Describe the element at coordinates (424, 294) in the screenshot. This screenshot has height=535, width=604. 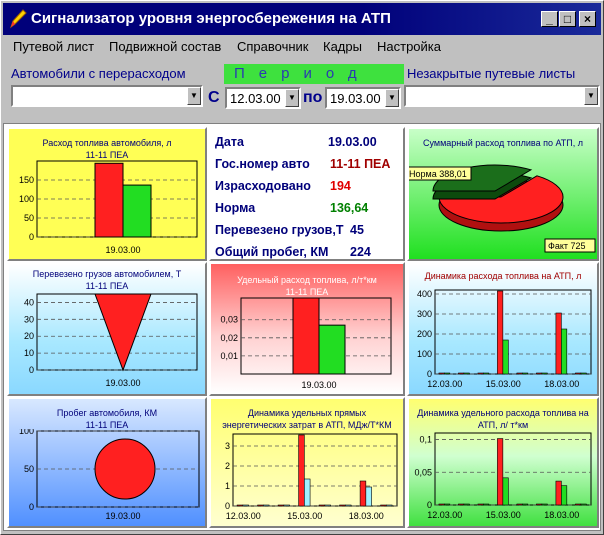
I see `y-tick-label: 400` at that location.